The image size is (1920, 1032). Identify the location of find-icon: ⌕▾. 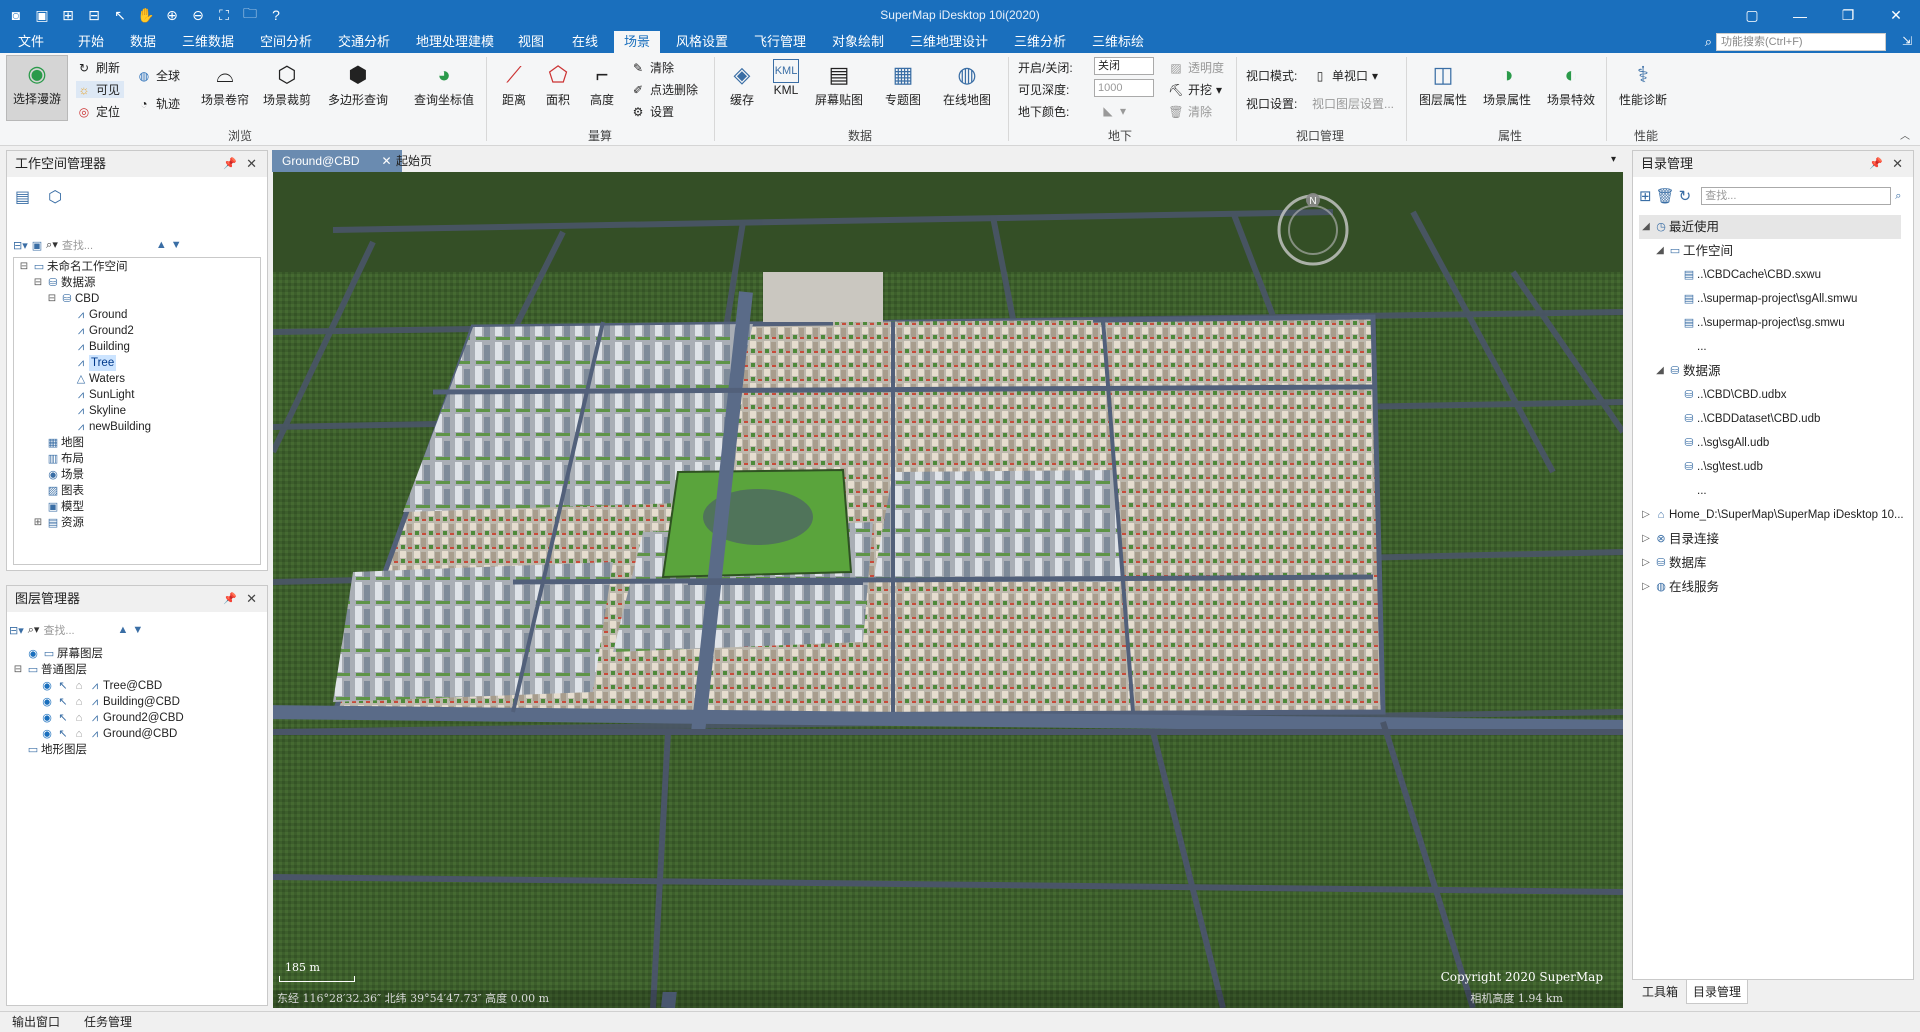
(34, 630).